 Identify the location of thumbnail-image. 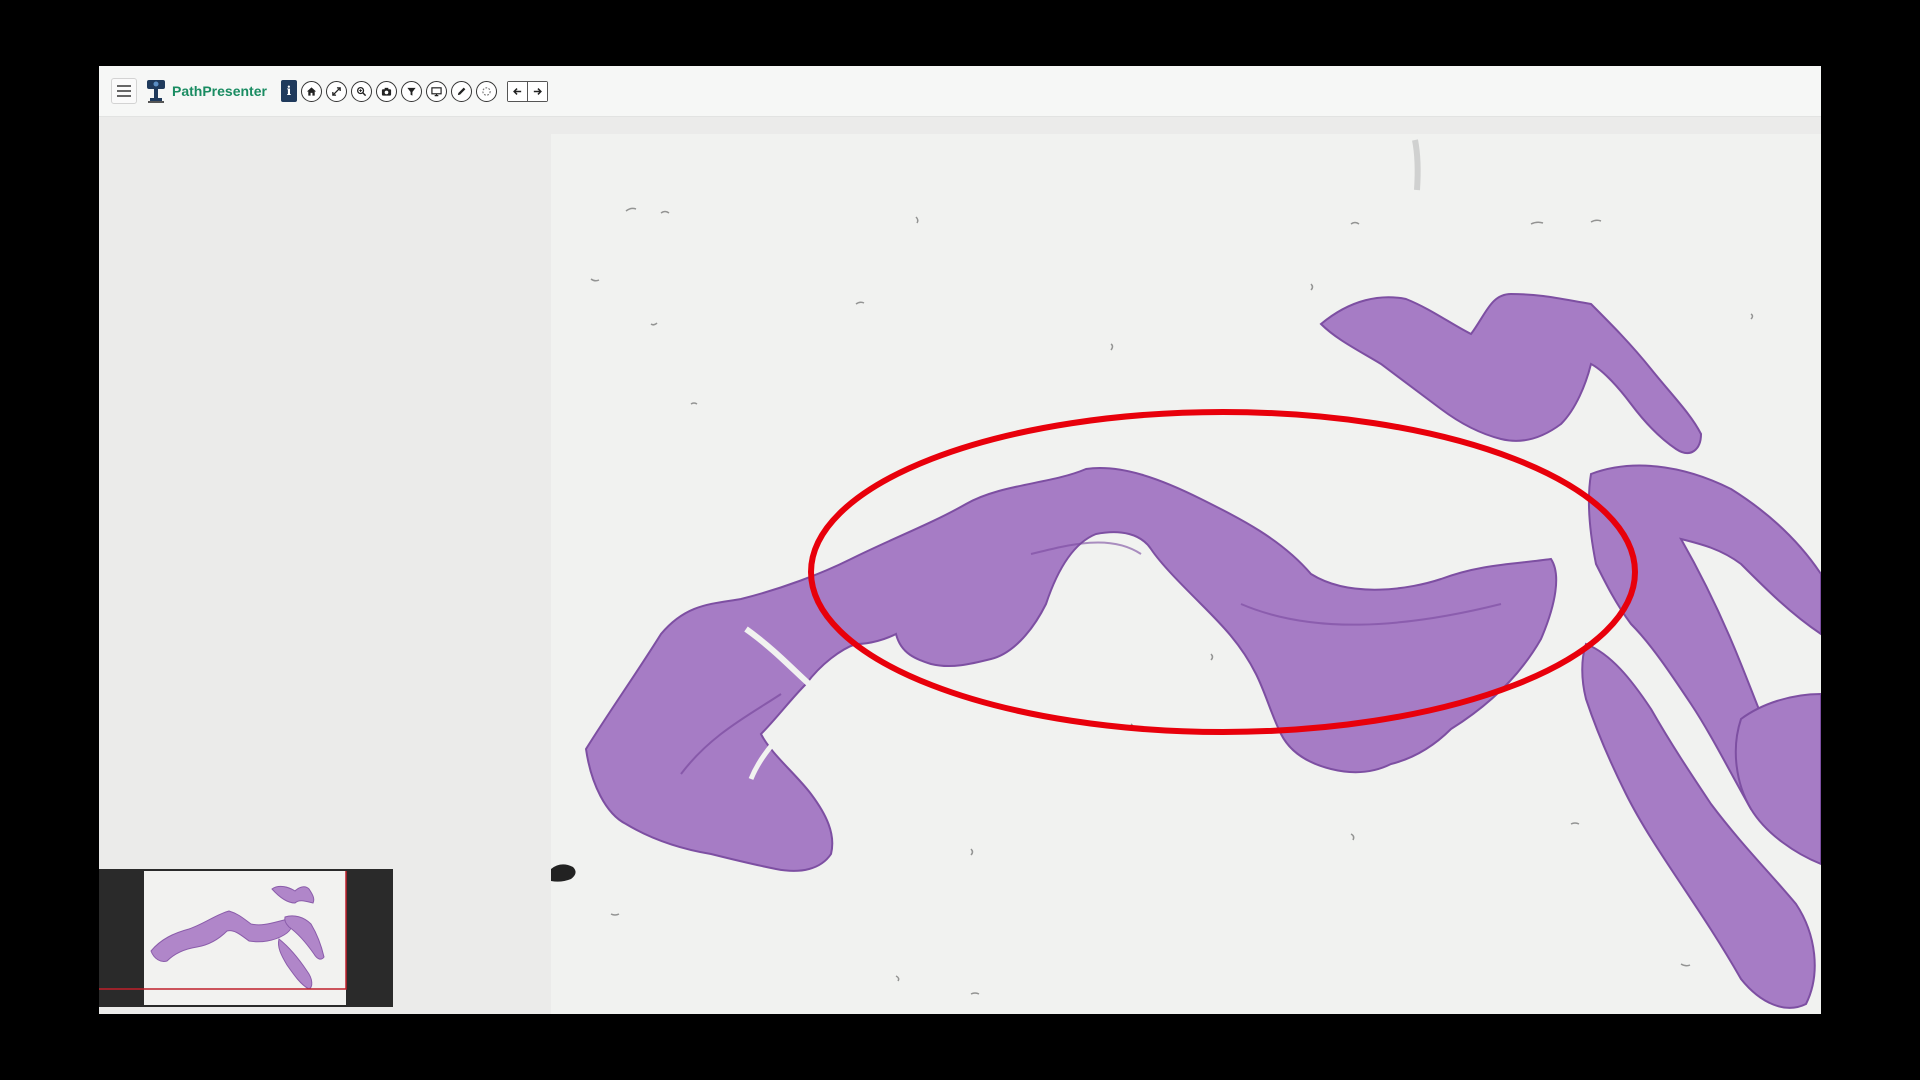
(223, 930).